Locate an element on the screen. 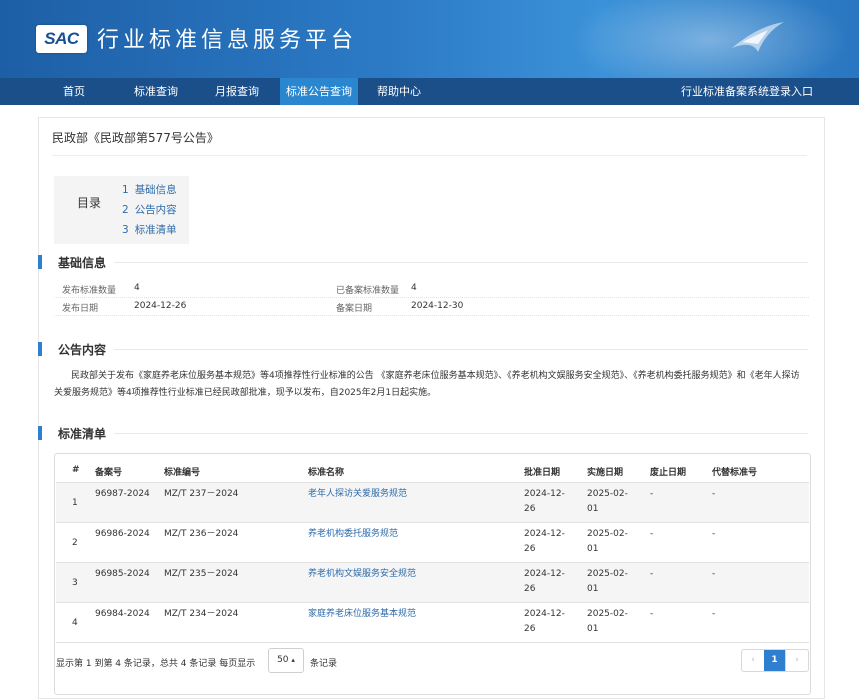  next-page-button: › is located at coordinates (796, 660).